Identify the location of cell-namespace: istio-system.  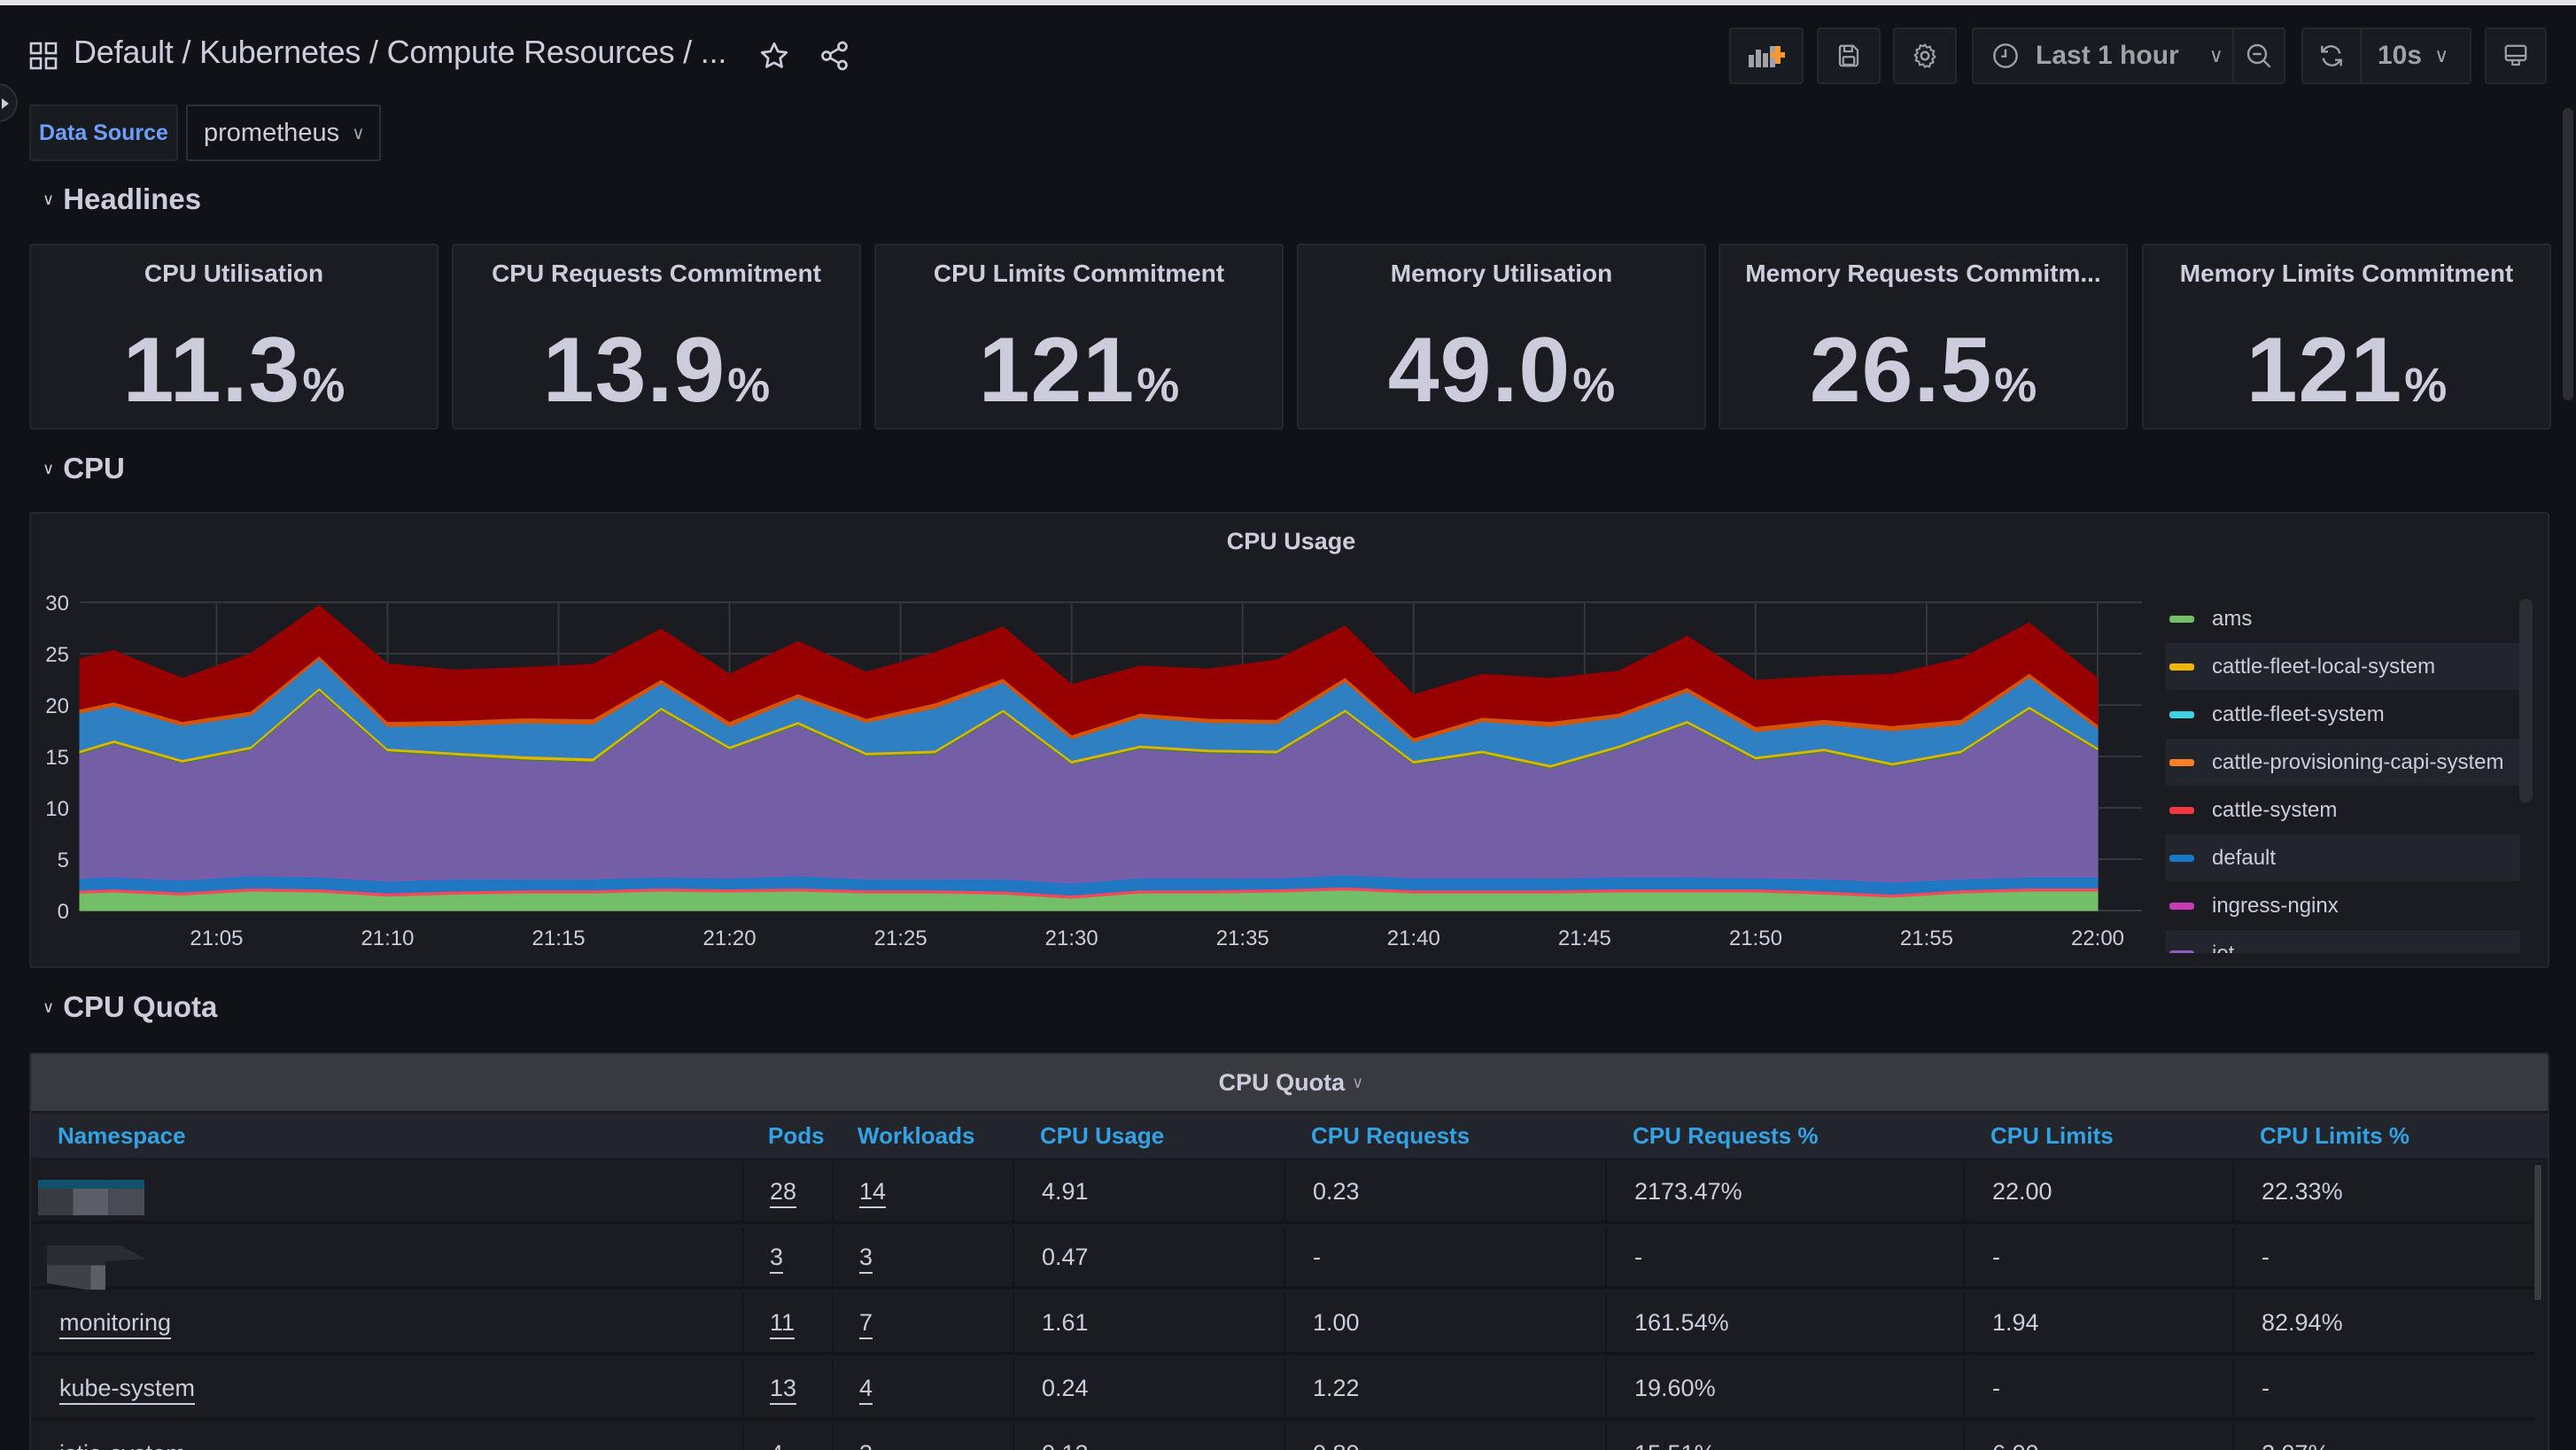
(122, 1445).